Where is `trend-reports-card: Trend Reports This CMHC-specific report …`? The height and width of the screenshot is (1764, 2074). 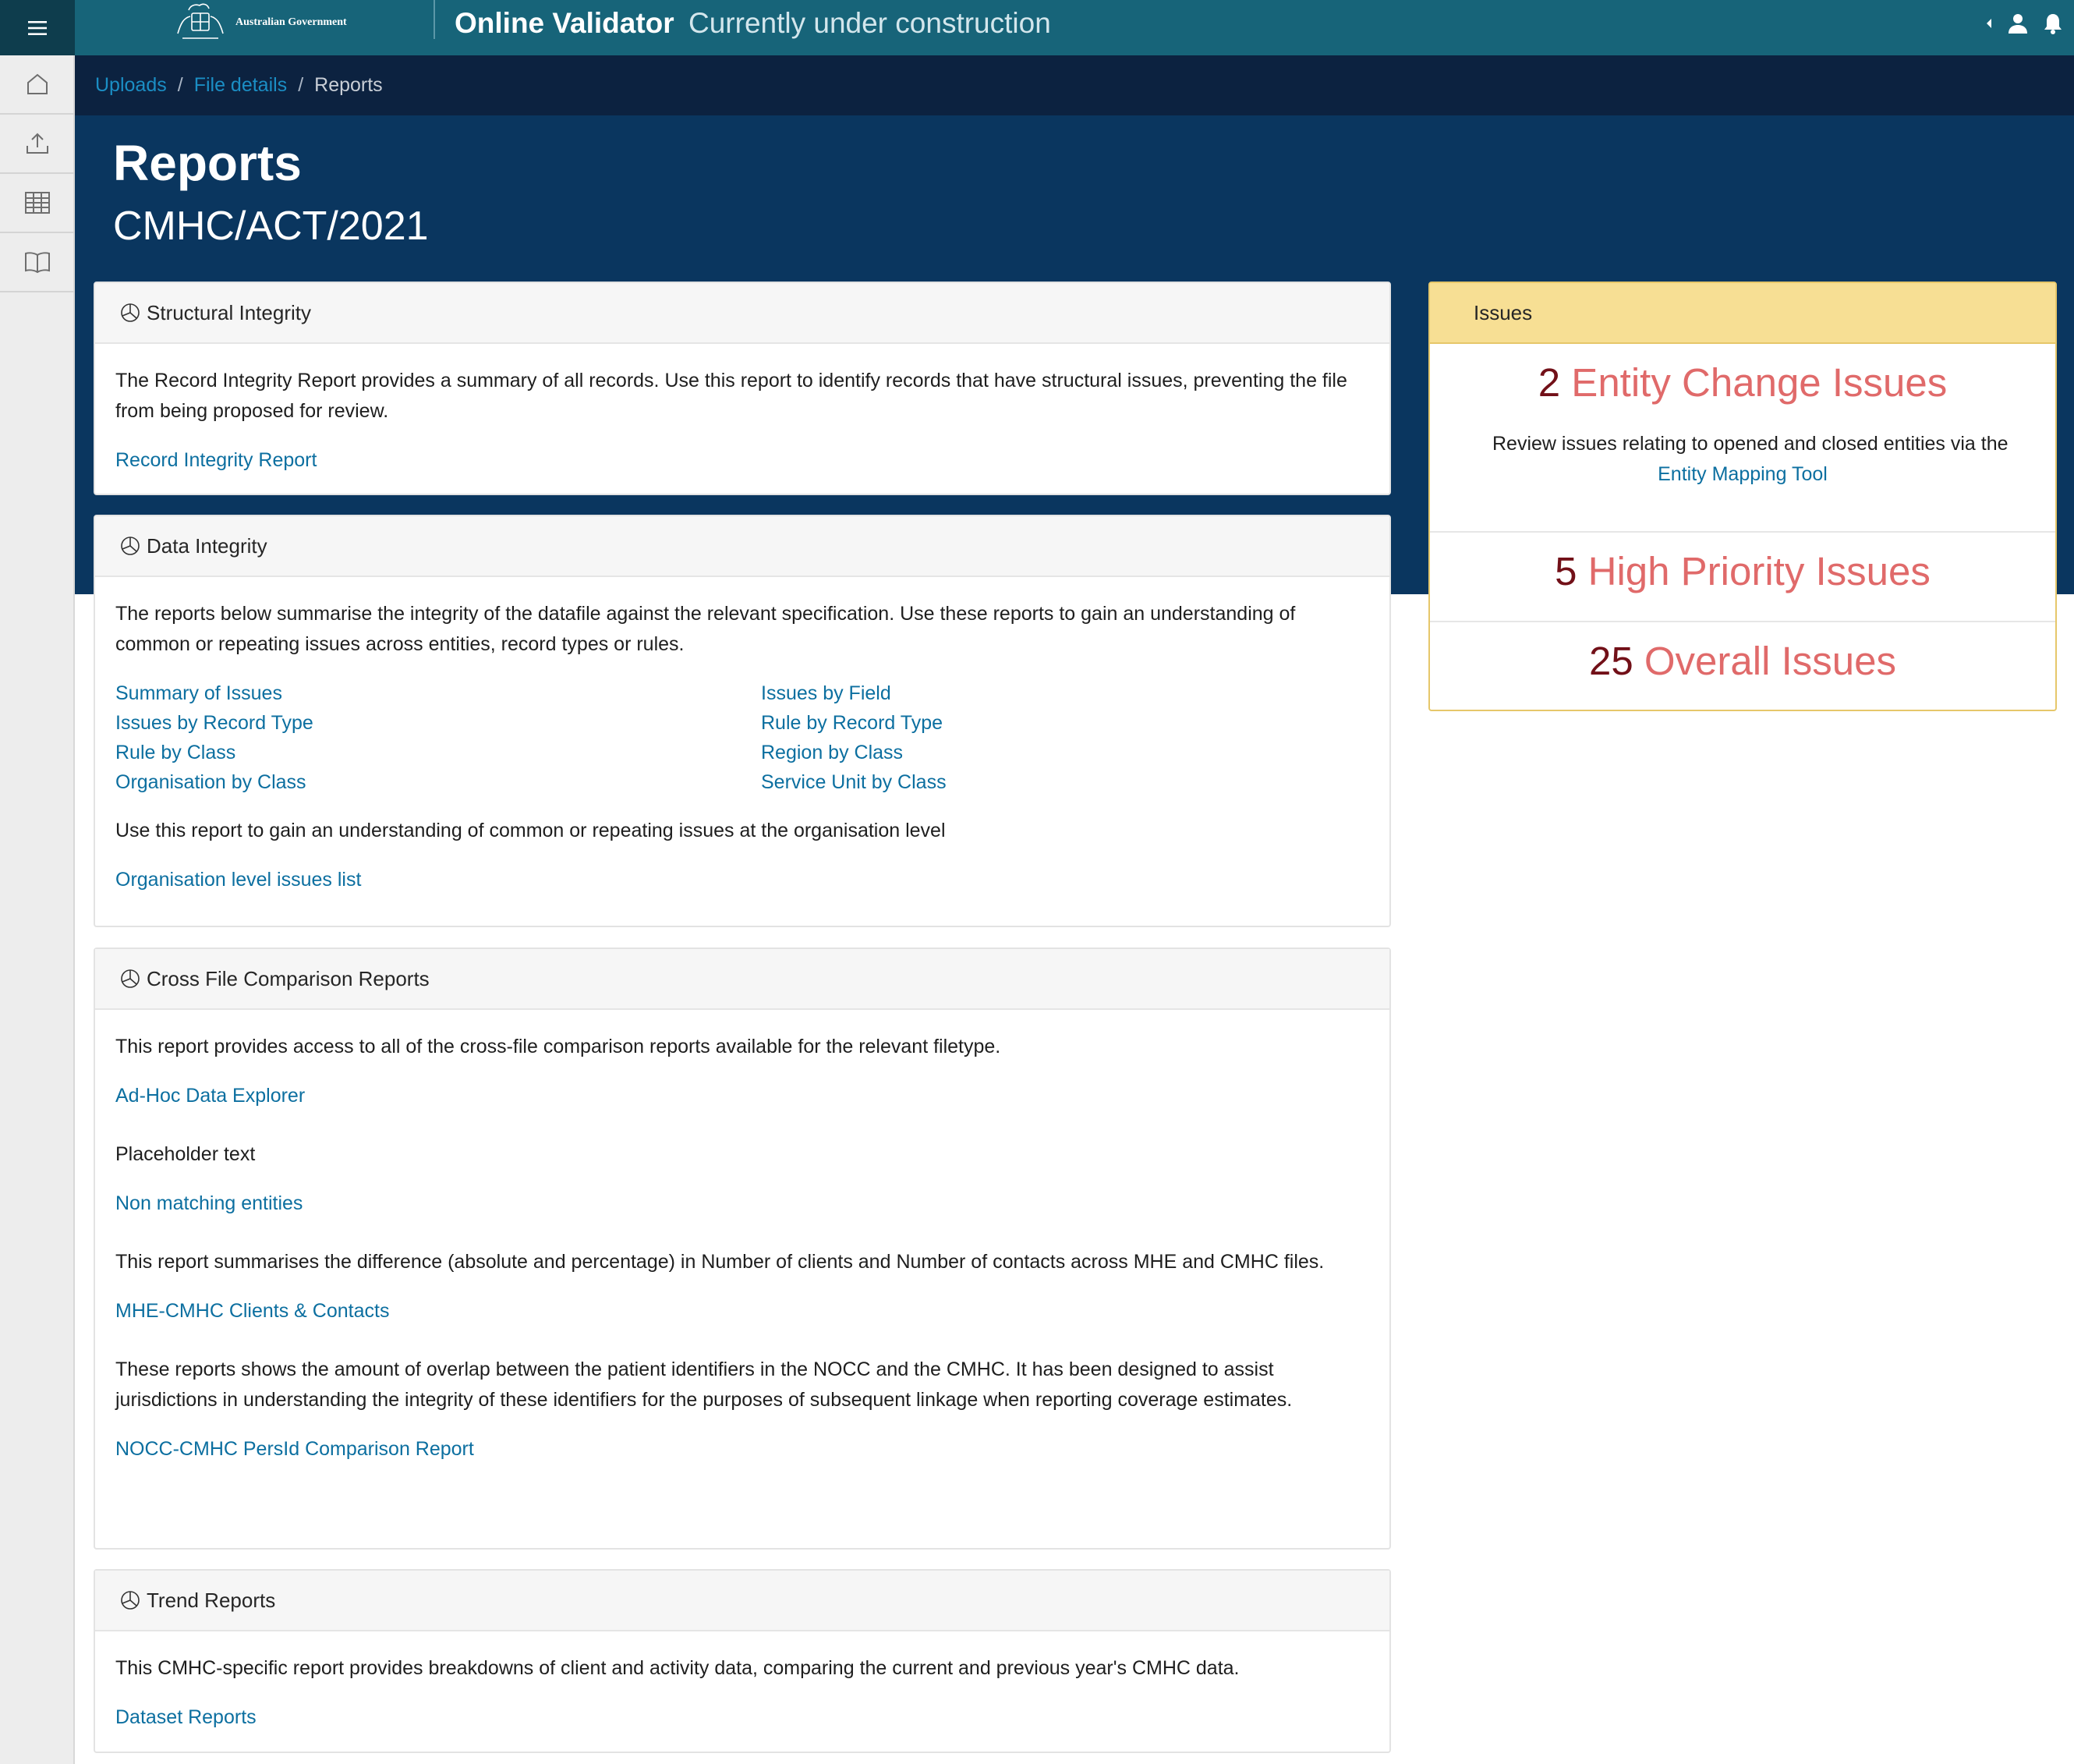 trend-reports-card: Trend Reports This CMHC-specific report … is located at coordinates (742, 1661).